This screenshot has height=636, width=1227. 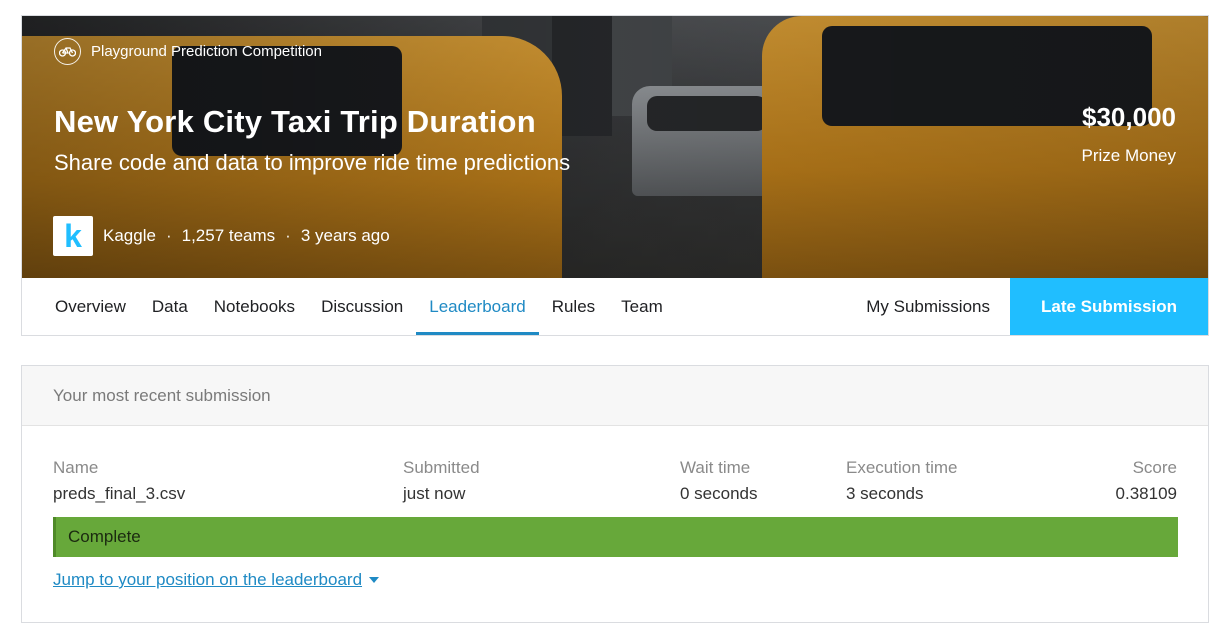 What do you see at coordinates (129, 236) in the screenshot?
I see `host-name: Kaggle` at bounding box center [129, 236].